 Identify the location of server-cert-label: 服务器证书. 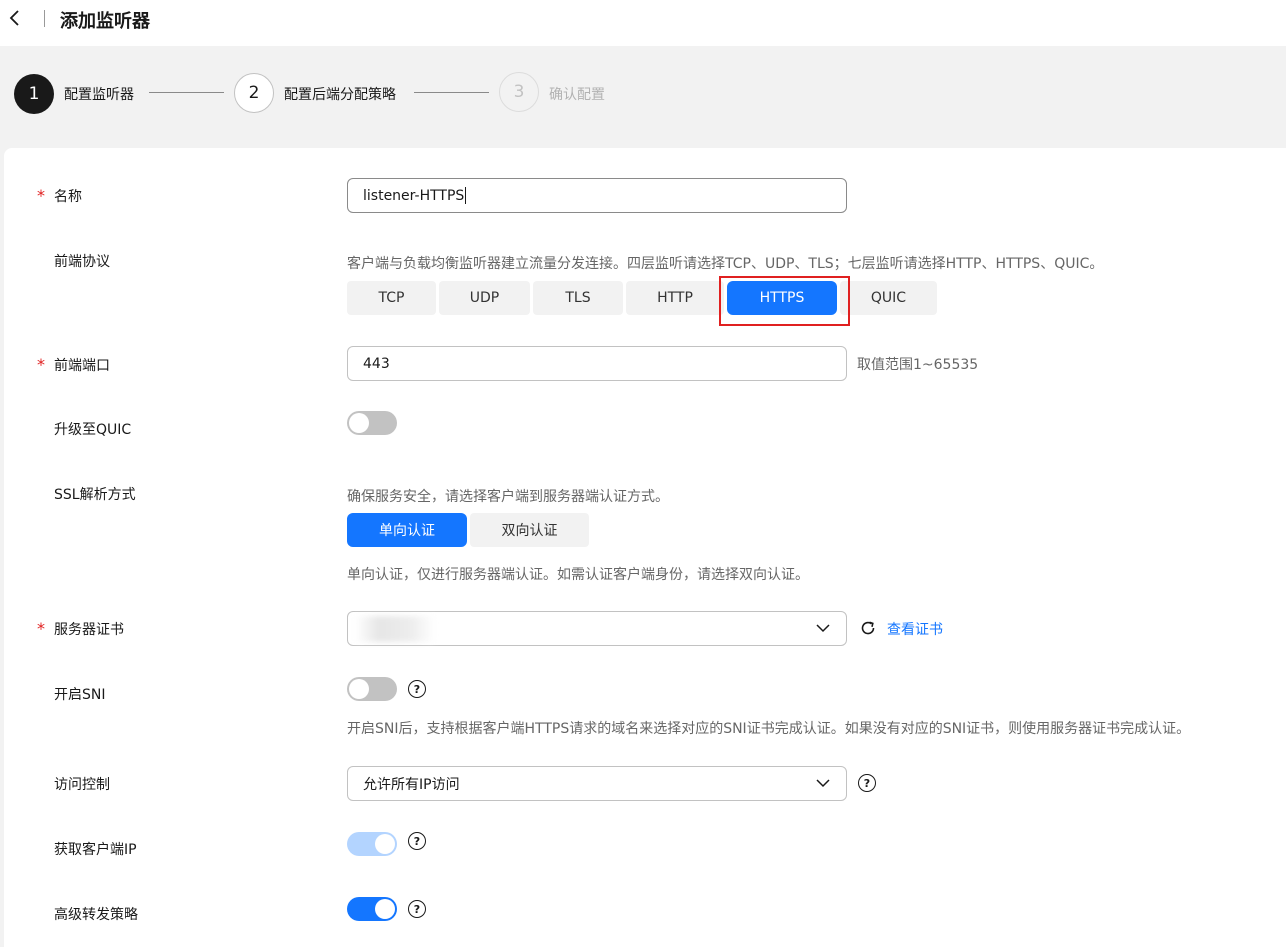
(89, 630).